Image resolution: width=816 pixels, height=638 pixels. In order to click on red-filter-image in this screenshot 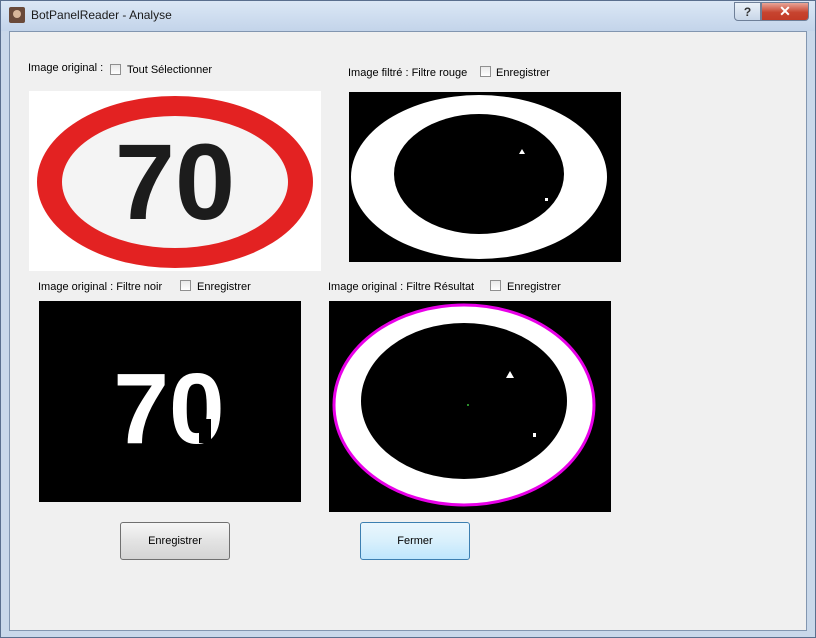, I will do `click(485, 177)`.